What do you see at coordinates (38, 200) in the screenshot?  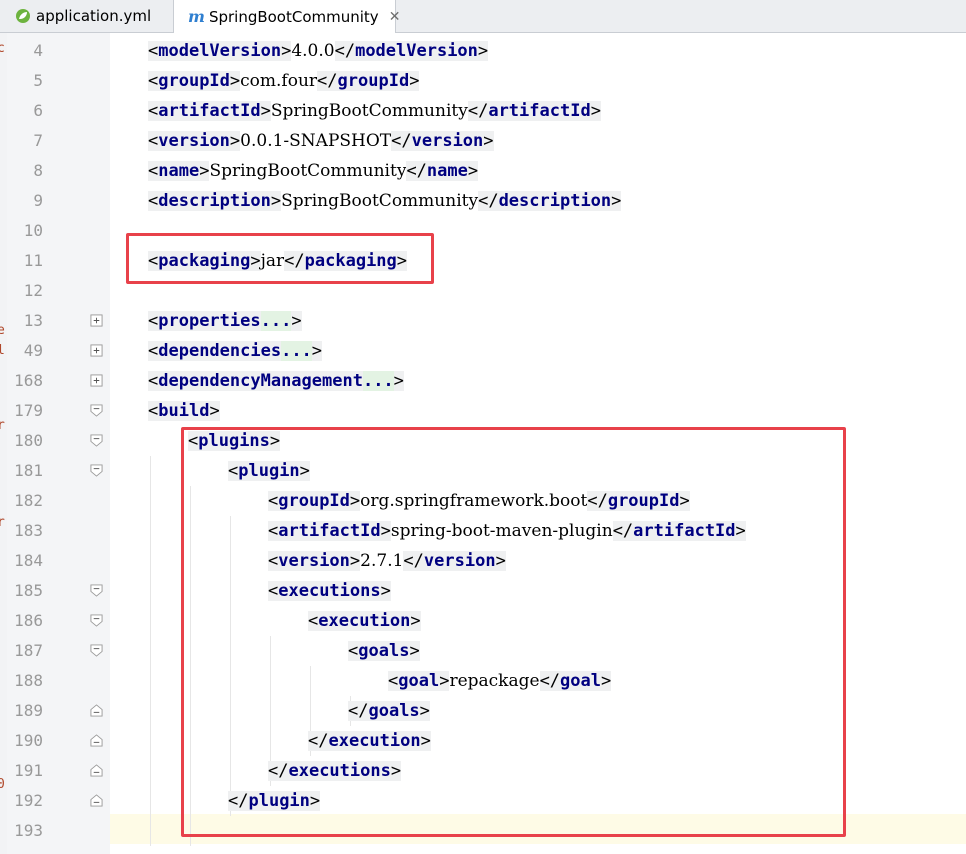 I see `line-number: 9` at bounding box center [38, 200].